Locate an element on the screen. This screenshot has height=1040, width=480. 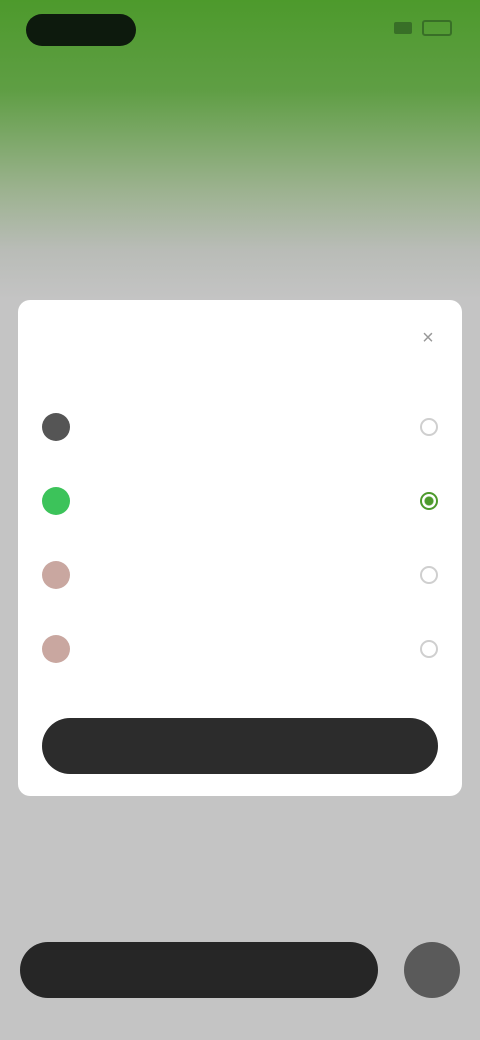
status-bar is located at coordinates (240, 32).